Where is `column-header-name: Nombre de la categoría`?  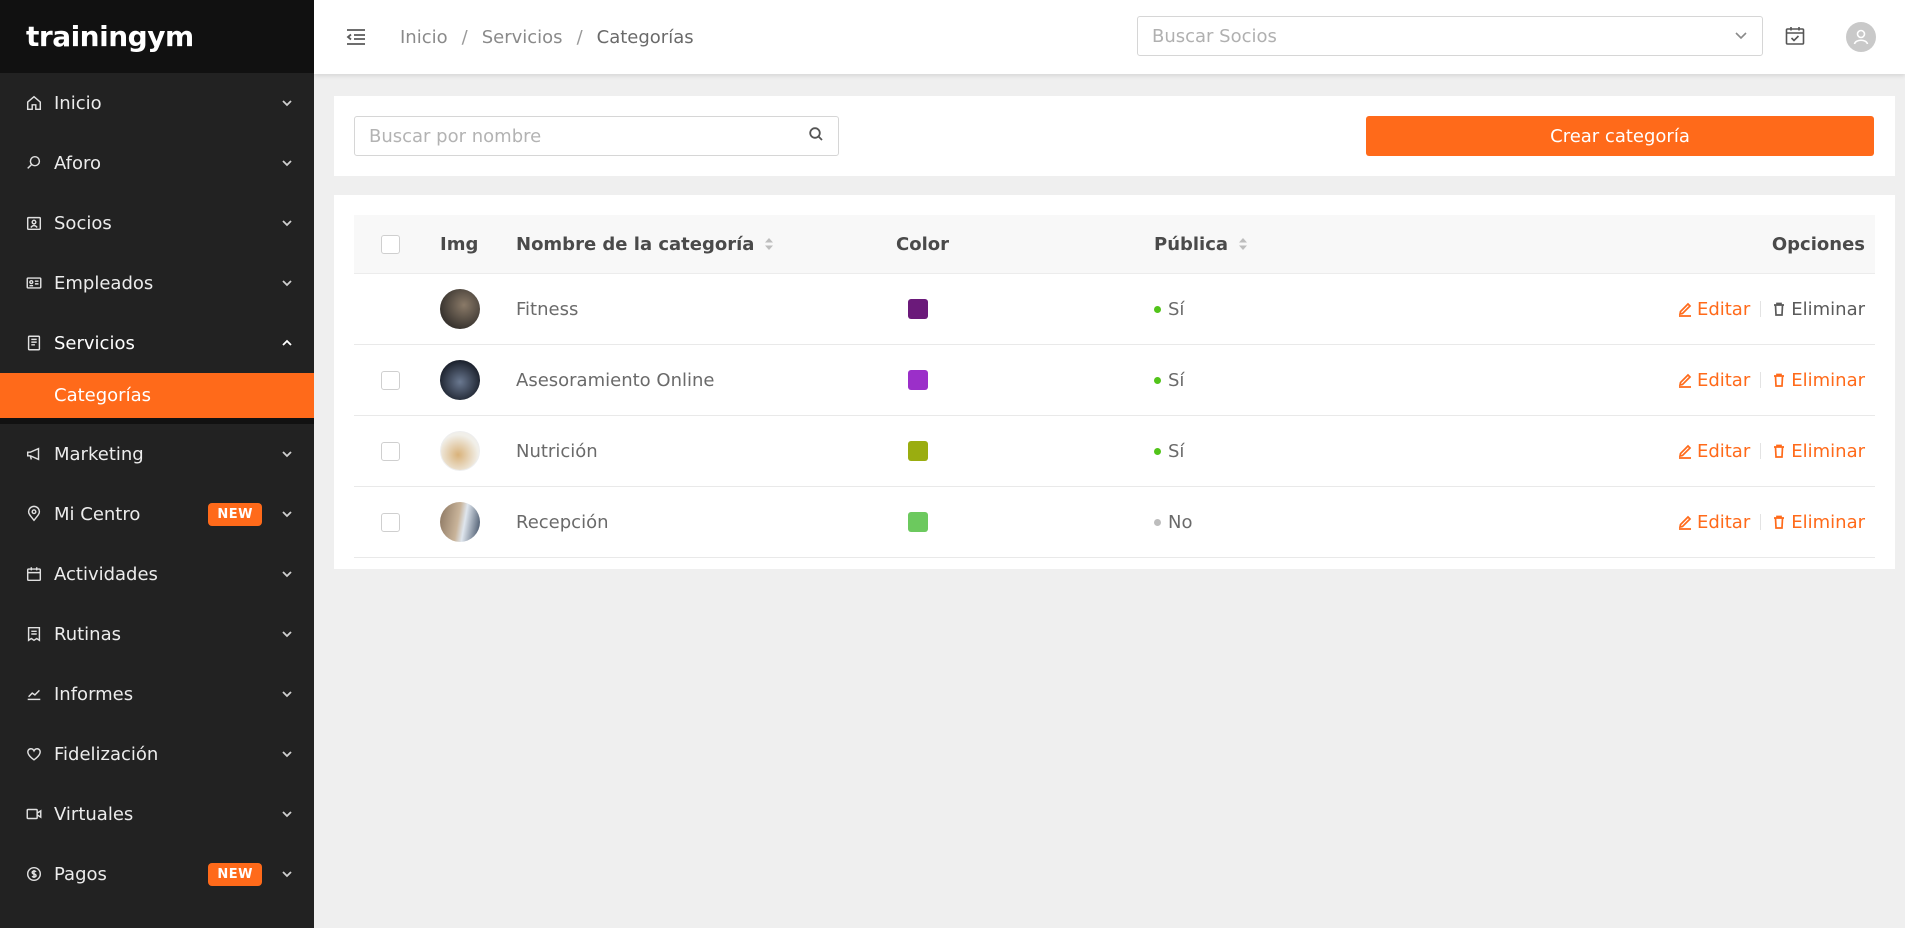
column-header-name: Nombre de la categoría is located at coordinates (645, 244).